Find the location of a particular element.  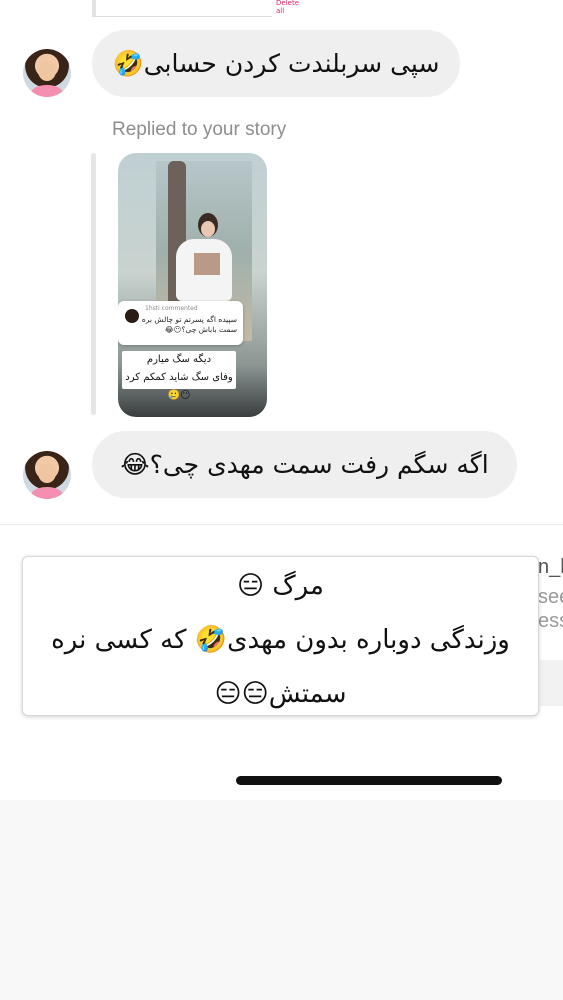

commenter-name: 1hsti commented is located at coordinates (171, 308).